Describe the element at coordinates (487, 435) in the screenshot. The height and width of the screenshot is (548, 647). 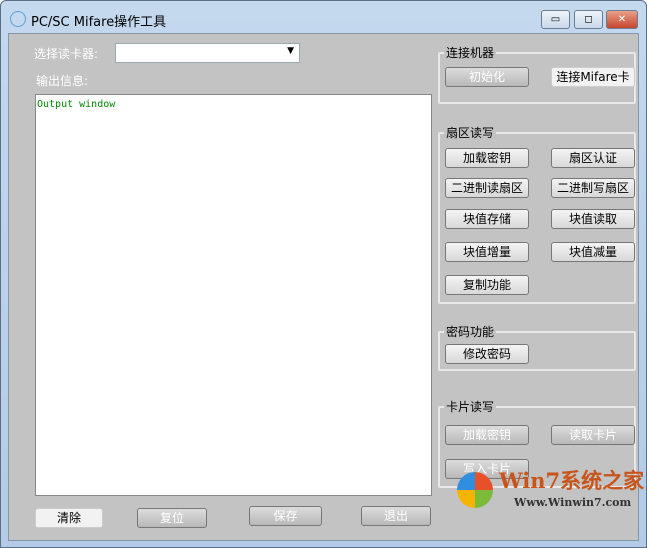
I see `card-load-key-button: 加载密钥` at that location.